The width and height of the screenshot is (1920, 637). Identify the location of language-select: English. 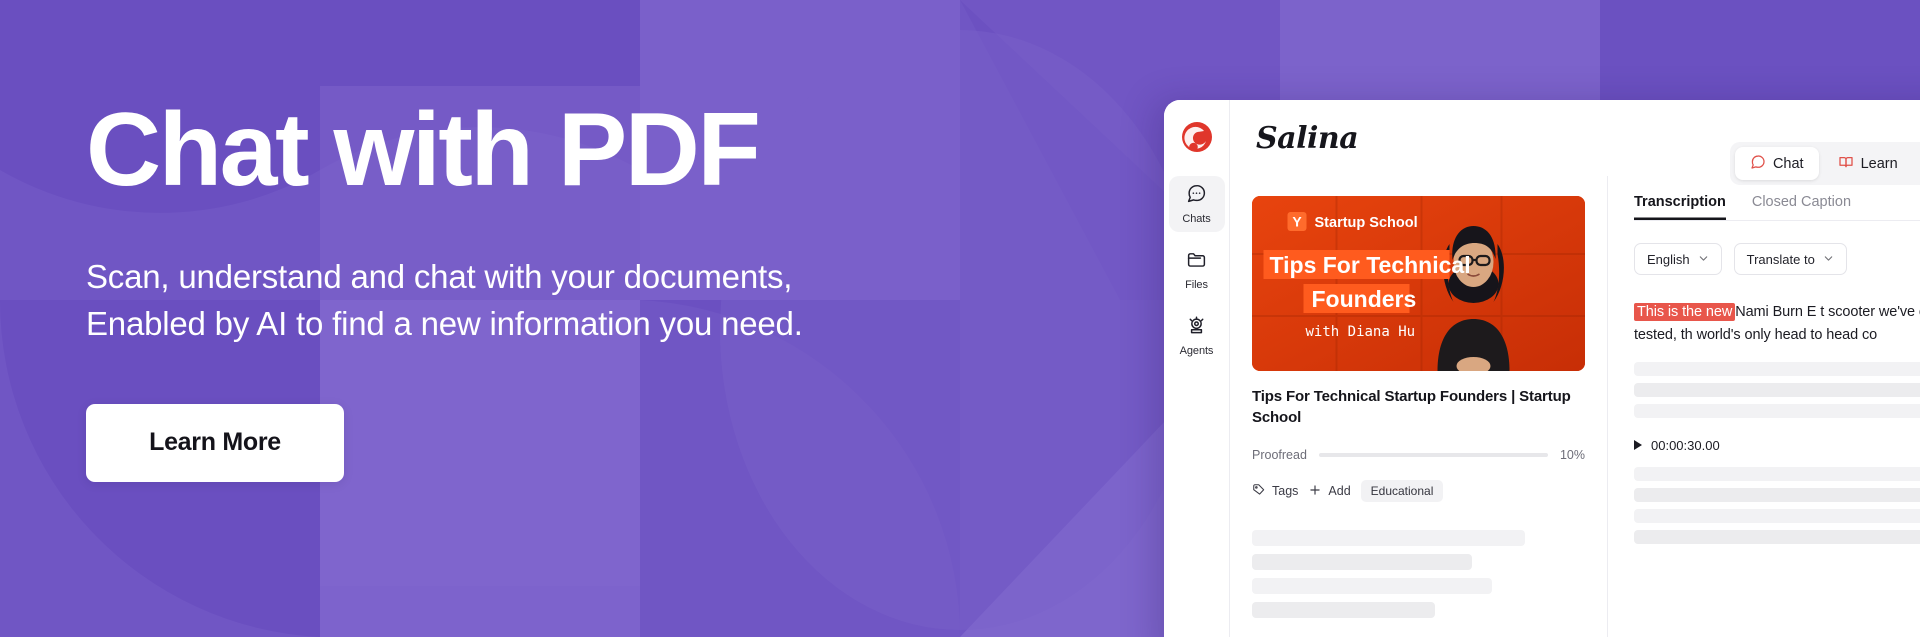
(1678, 259).